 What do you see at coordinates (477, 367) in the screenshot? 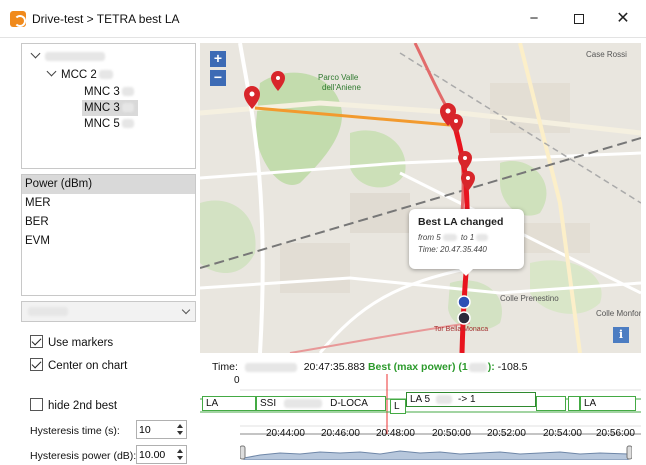
I see `best-redacted` at bounding box center [477, 367].